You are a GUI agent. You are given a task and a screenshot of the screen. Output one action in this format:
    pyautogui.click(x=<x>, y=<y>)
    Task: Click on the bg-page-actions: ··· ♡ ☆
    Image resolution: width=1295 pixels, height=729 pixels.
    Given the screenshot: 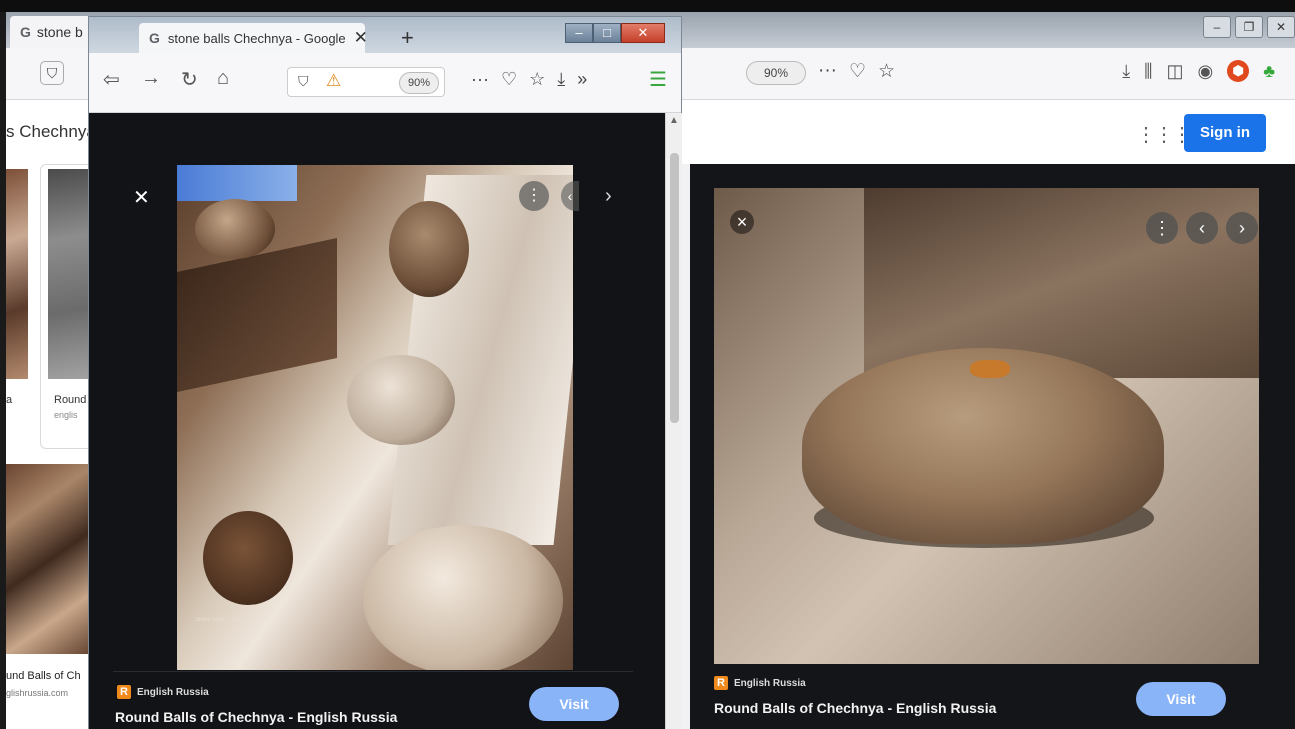 What is the action you would take?
    pyautogui.click(x=856, y=71)
    